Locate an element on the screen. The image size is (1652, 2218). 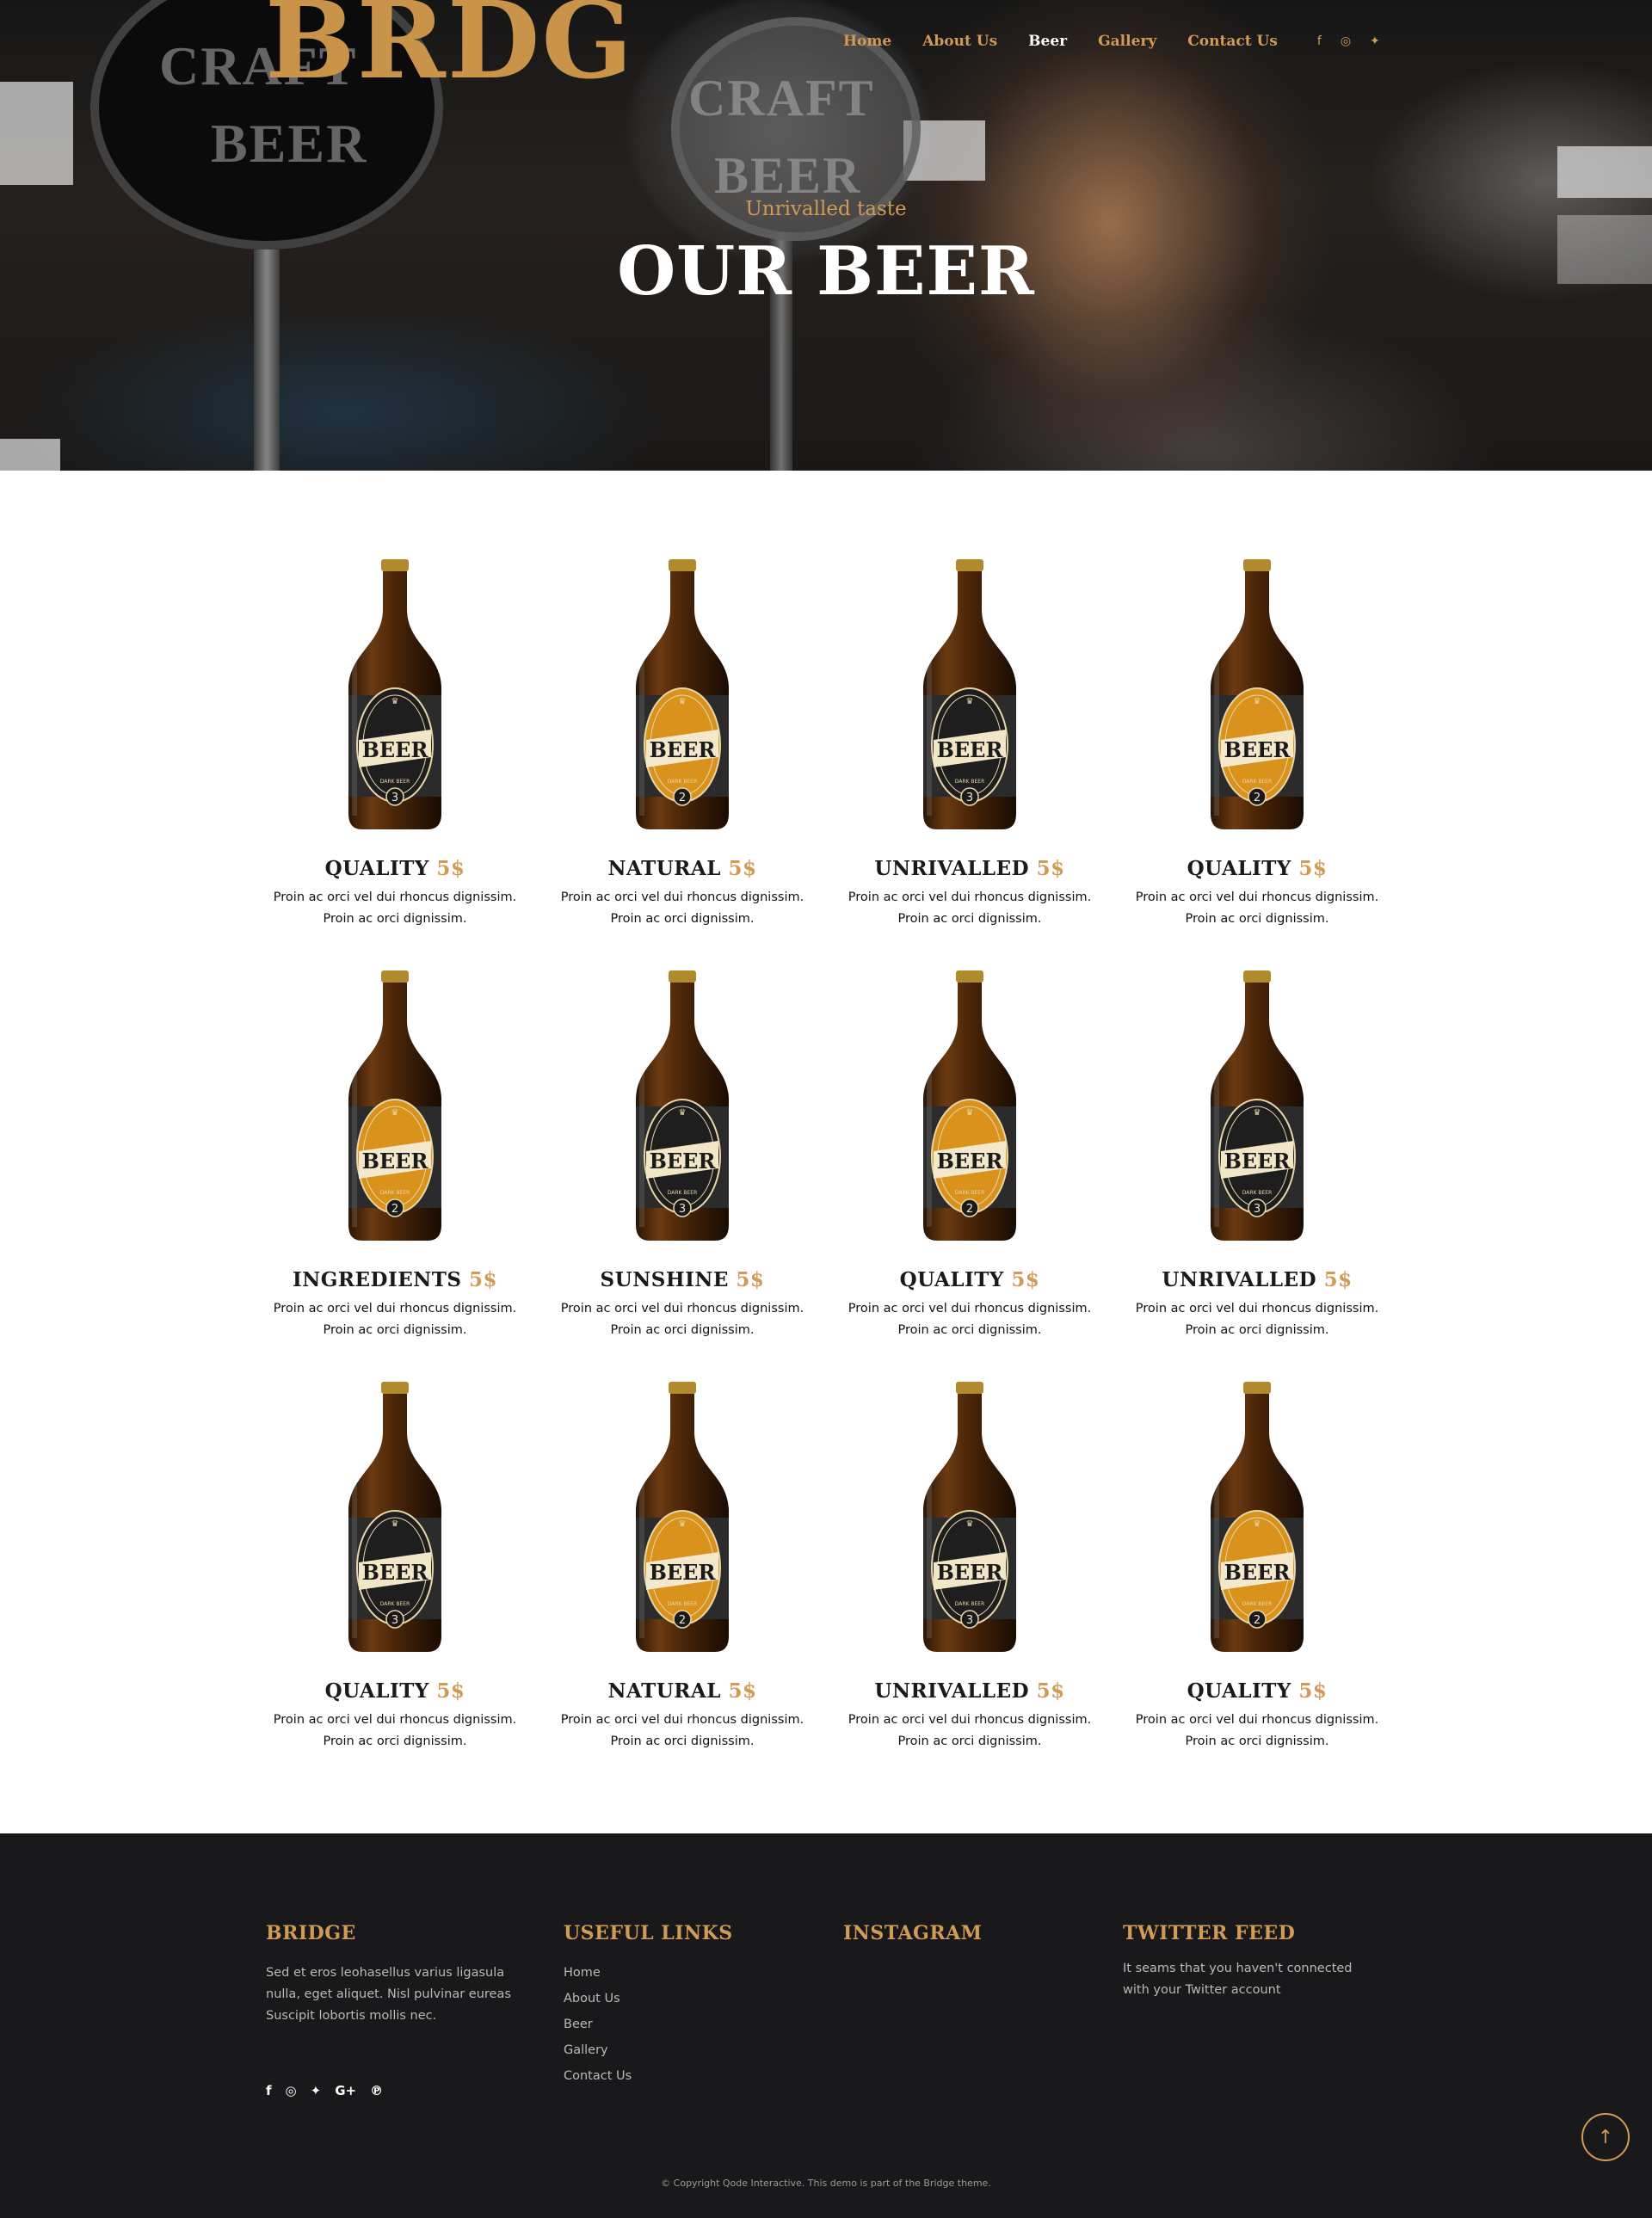
footer-link-beer: Beer is located at coordinates (675, 2024).